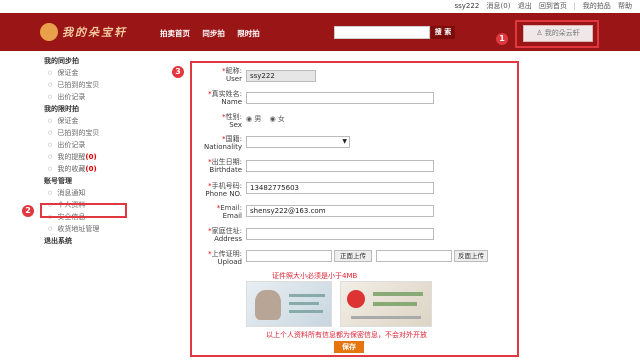  What do you see at coordinates (471, 256) in the screenshot?
I see `upload-back-button: 反面上传` at bounding box center [471, 256].